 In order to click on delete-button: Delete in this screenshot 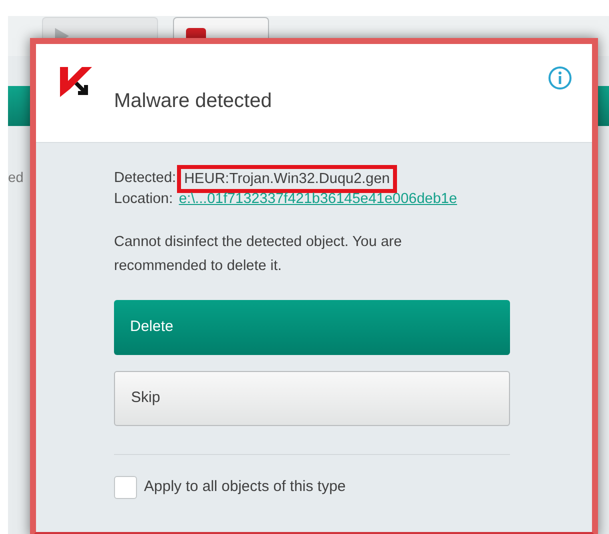, I will do `click(312, 327)`.